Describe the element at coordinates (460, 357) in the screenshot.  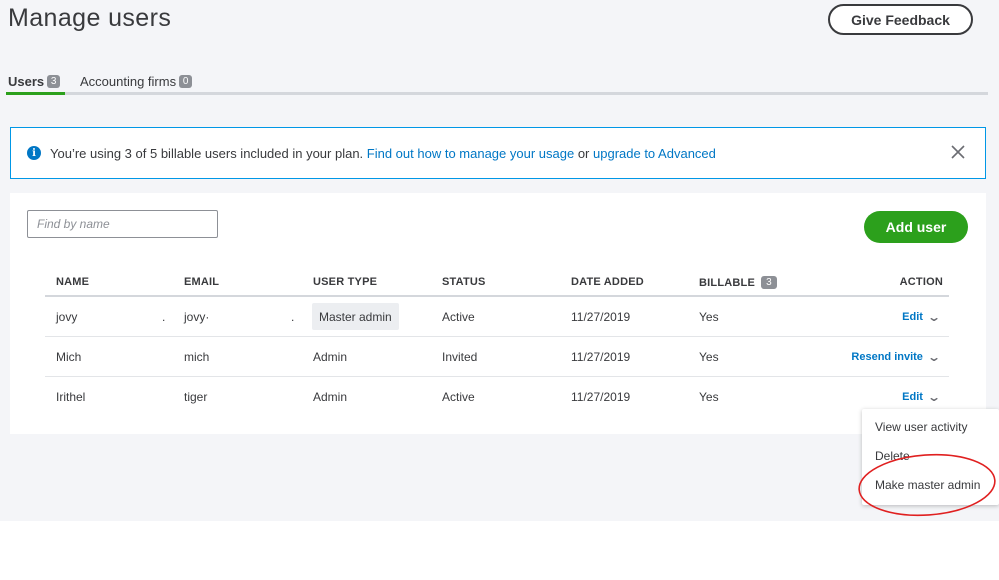
I see `user-status: Invited` at that location.